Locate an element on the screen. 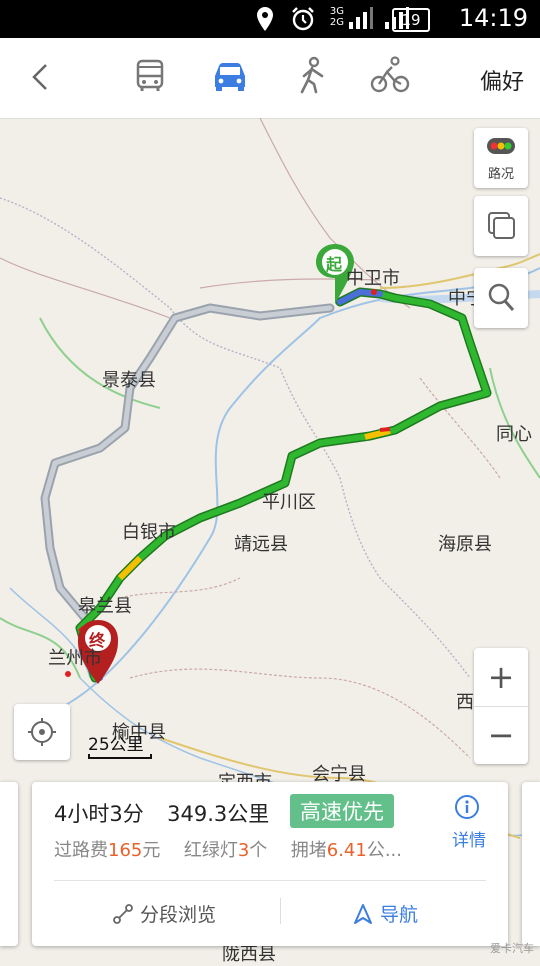 The height and width of the screenshot is (966, 540). location-icon is located at coordinates (265, 19).